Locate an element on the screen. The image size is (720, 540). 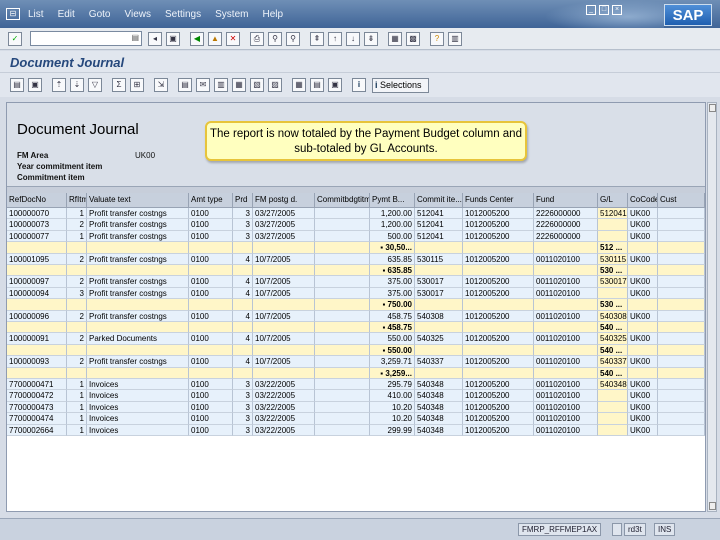
total-icon: Σ is located at coordinates (119, 85).